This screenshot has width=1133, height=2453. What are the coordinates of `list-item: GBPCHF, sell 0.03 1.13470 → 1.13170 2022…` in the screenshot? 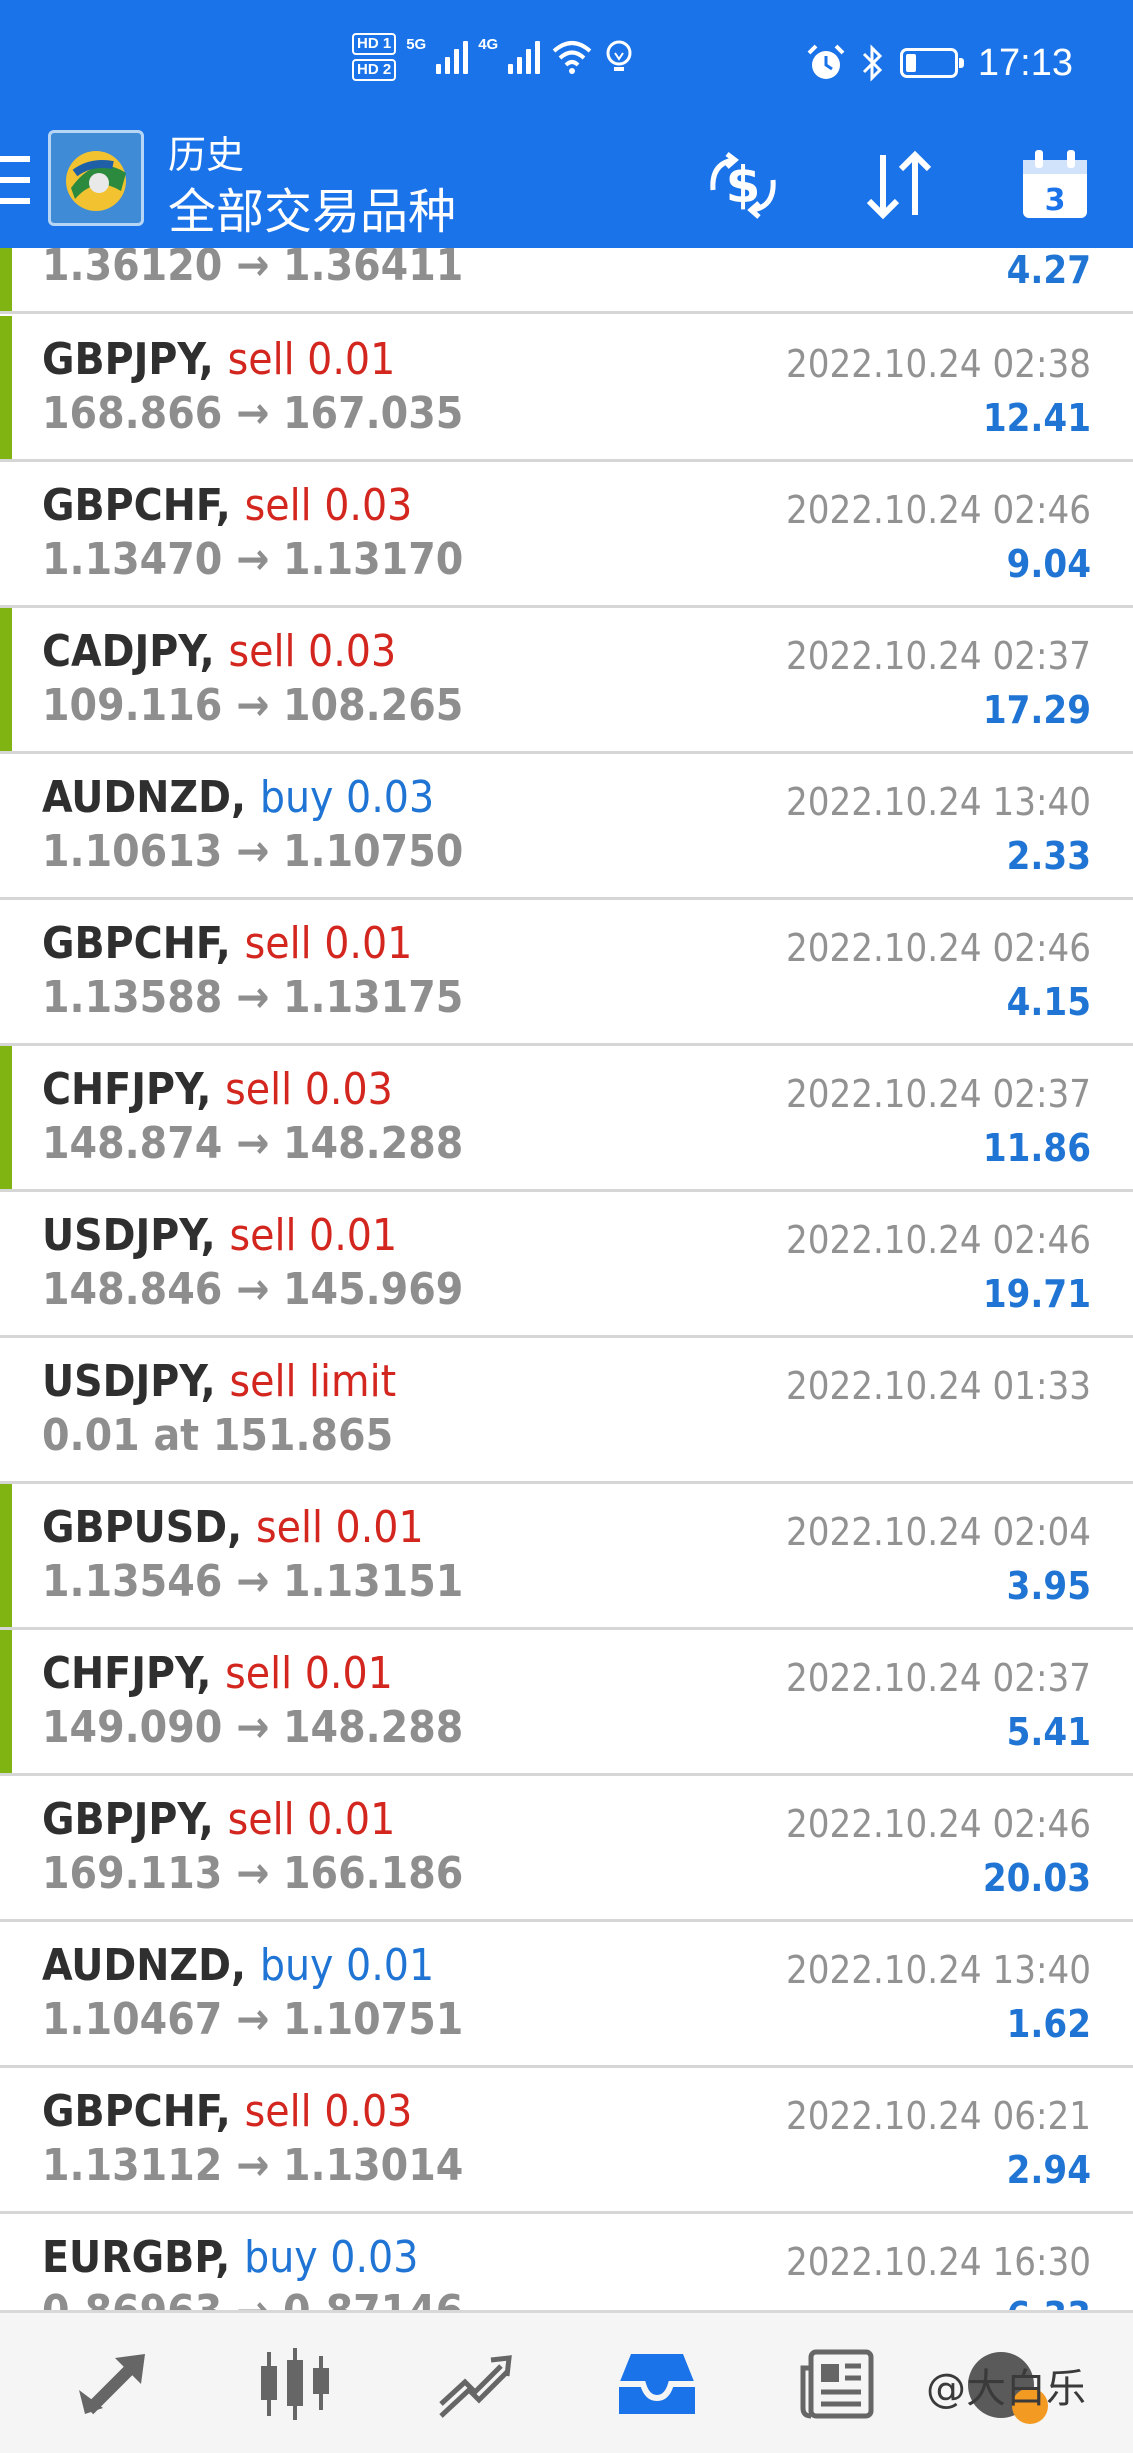 It's located at (566, 535).